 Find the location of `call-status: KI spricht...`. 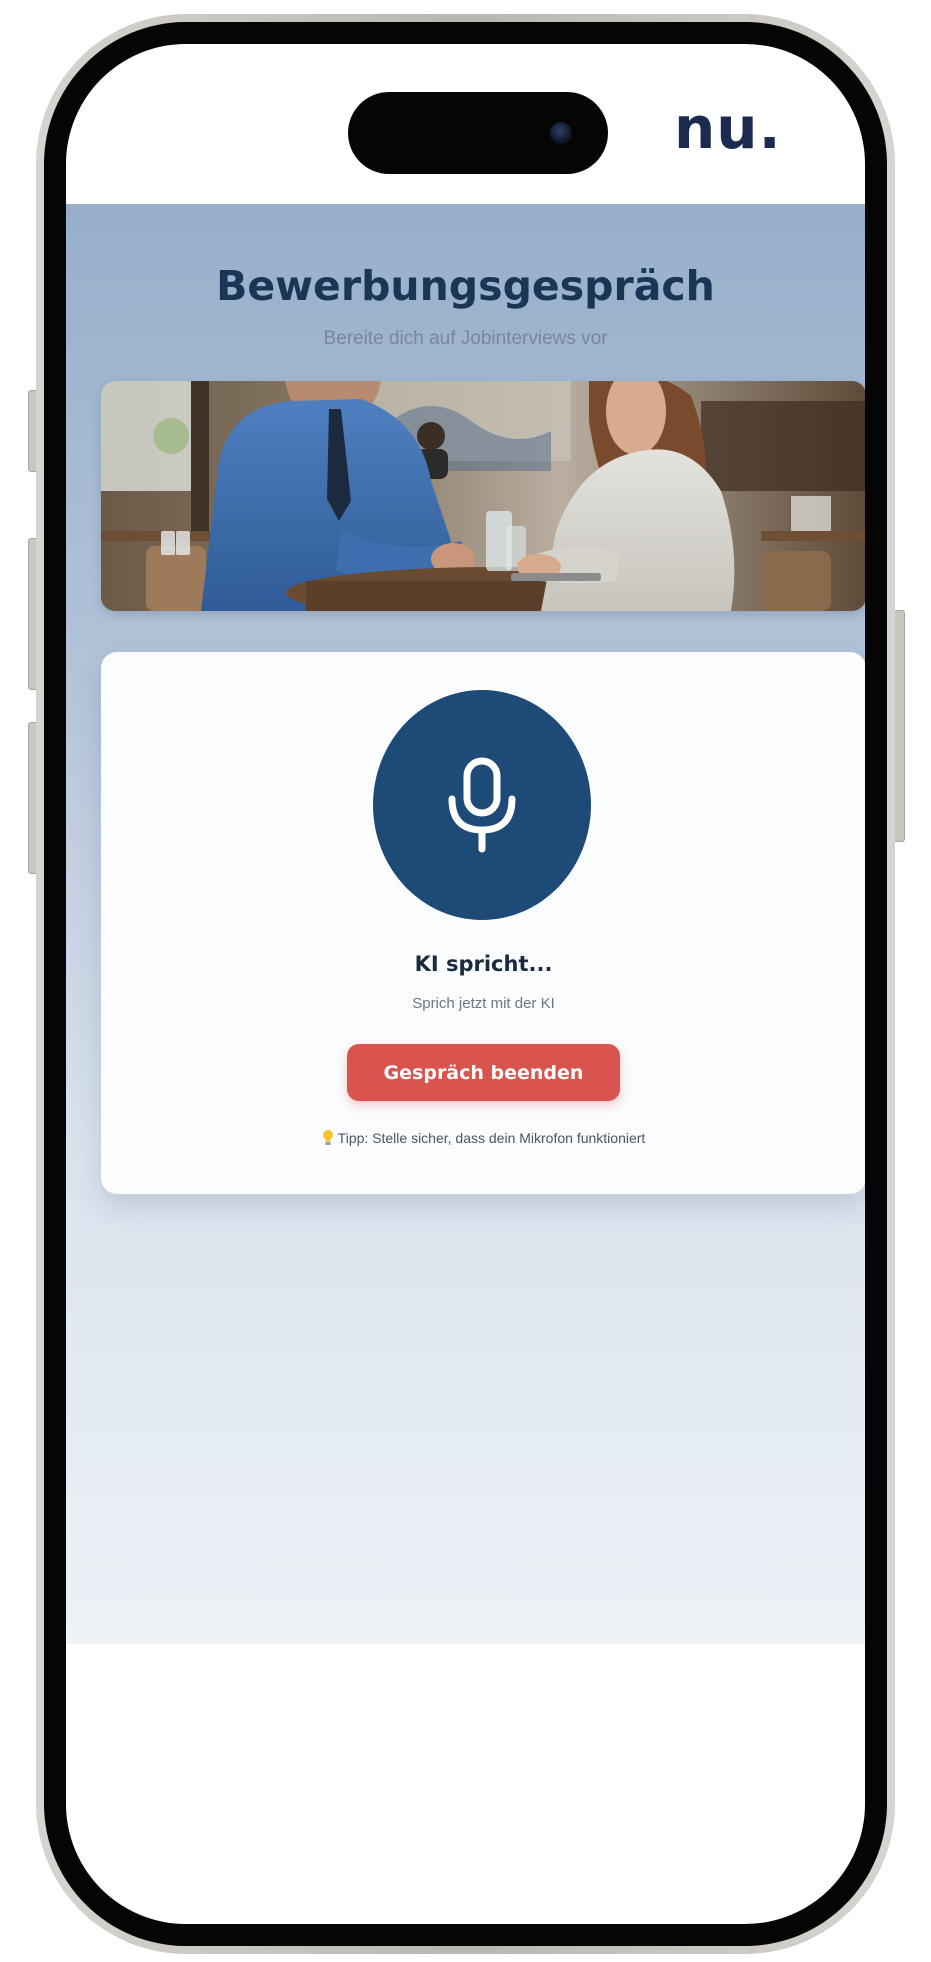

call-status: KI spricht... is located at coordinates (483, 964).